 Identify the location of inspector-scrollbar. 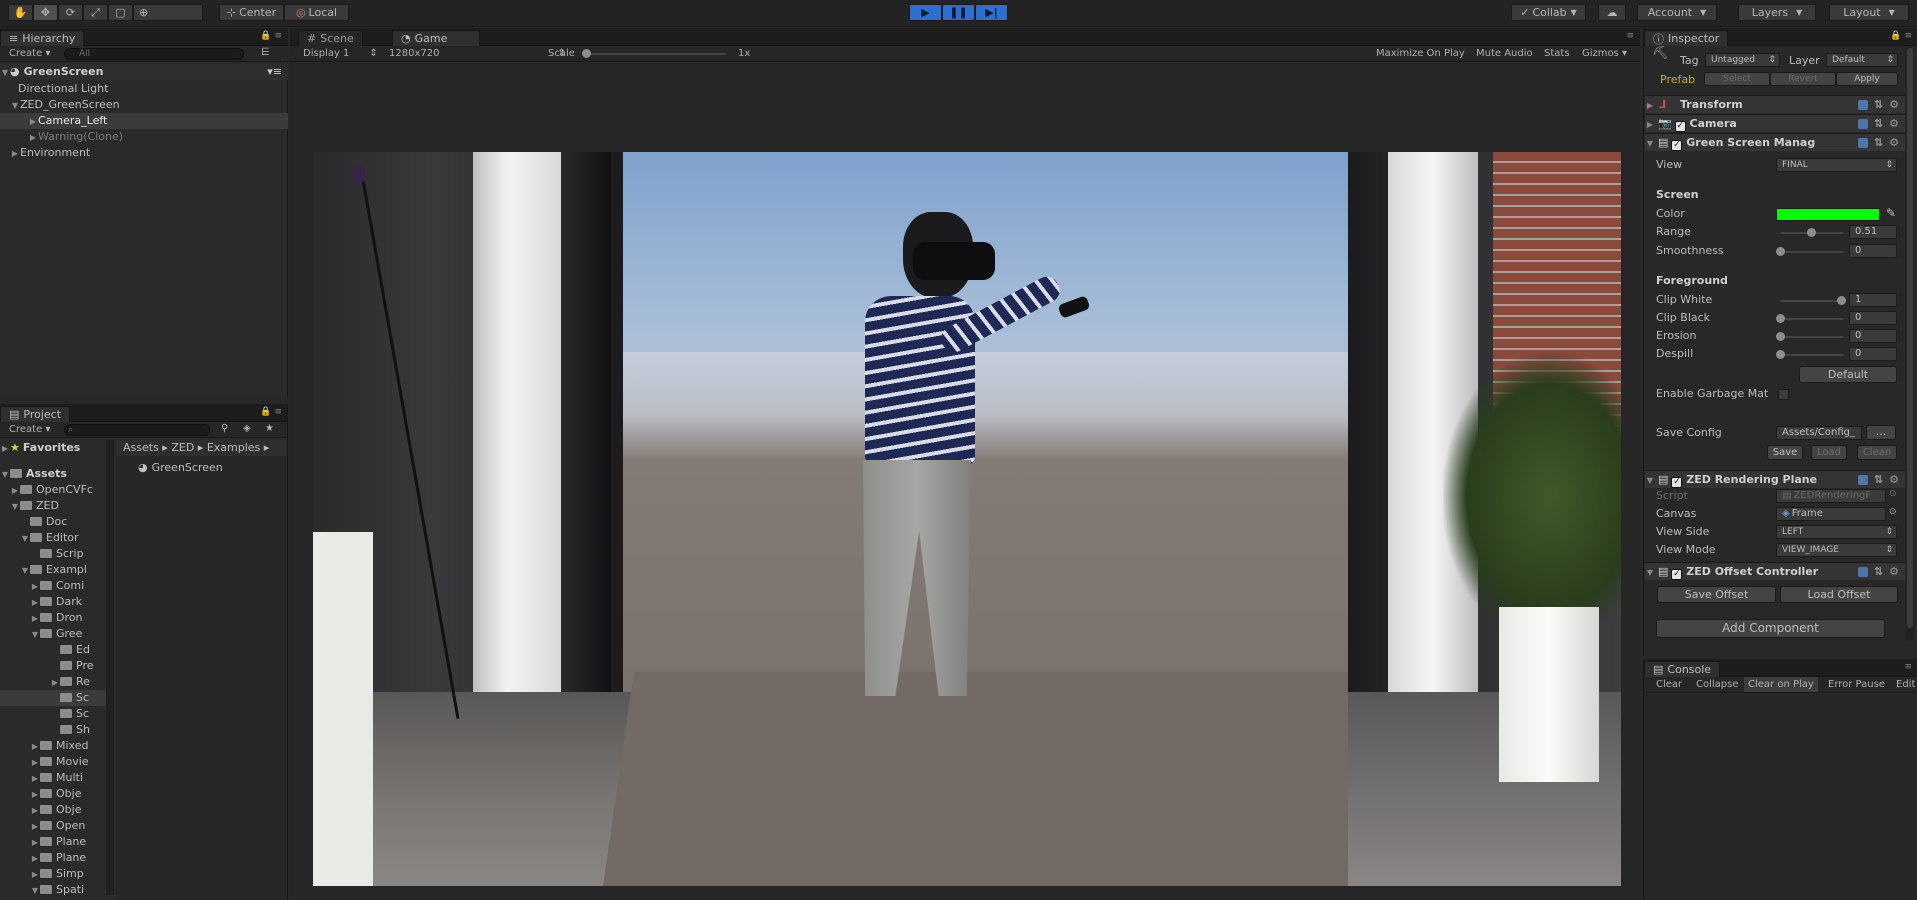
(1910, 343).